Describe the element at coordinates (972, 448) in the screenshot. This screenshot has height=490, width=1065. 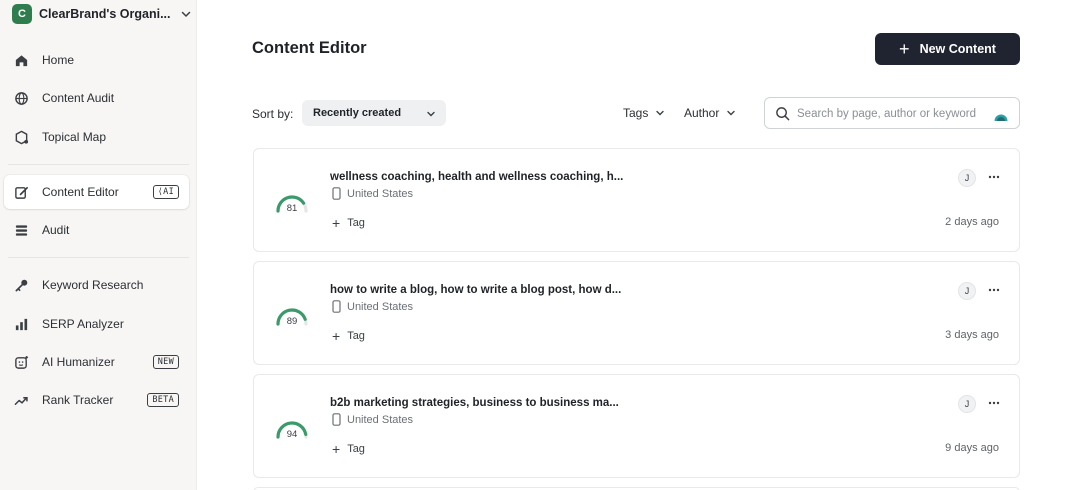
I see `card-date: 9 days ago` at that location.